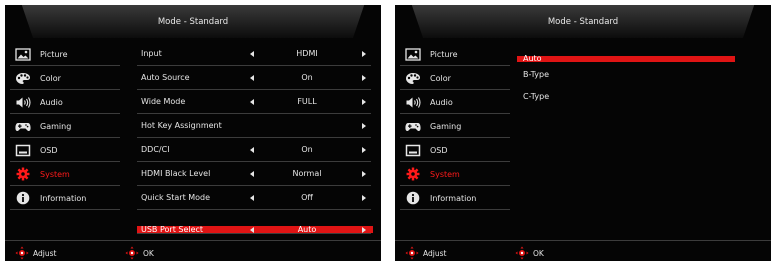  What do you see at coordinates (176, 197) in the screenshot?
I see `setting-label: Quick Start Mode` at bounding box center [176, 197].